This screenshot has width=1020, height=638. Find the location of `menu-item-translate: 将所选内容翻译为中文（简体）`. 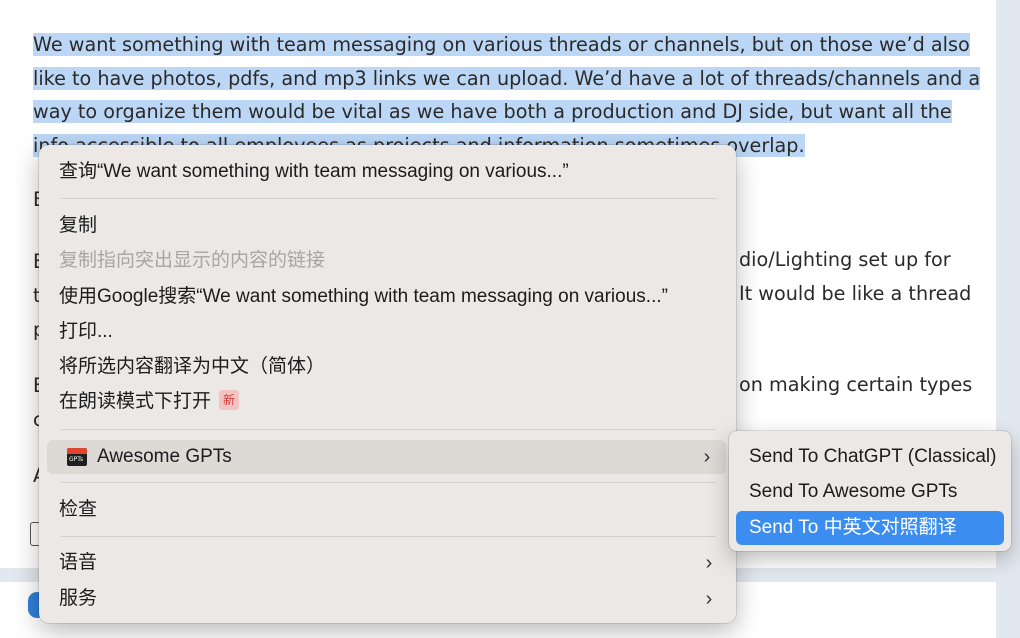

menu-item-translate: 将所选内容翻译为中文（简体） is located at coordinates (192, 367).